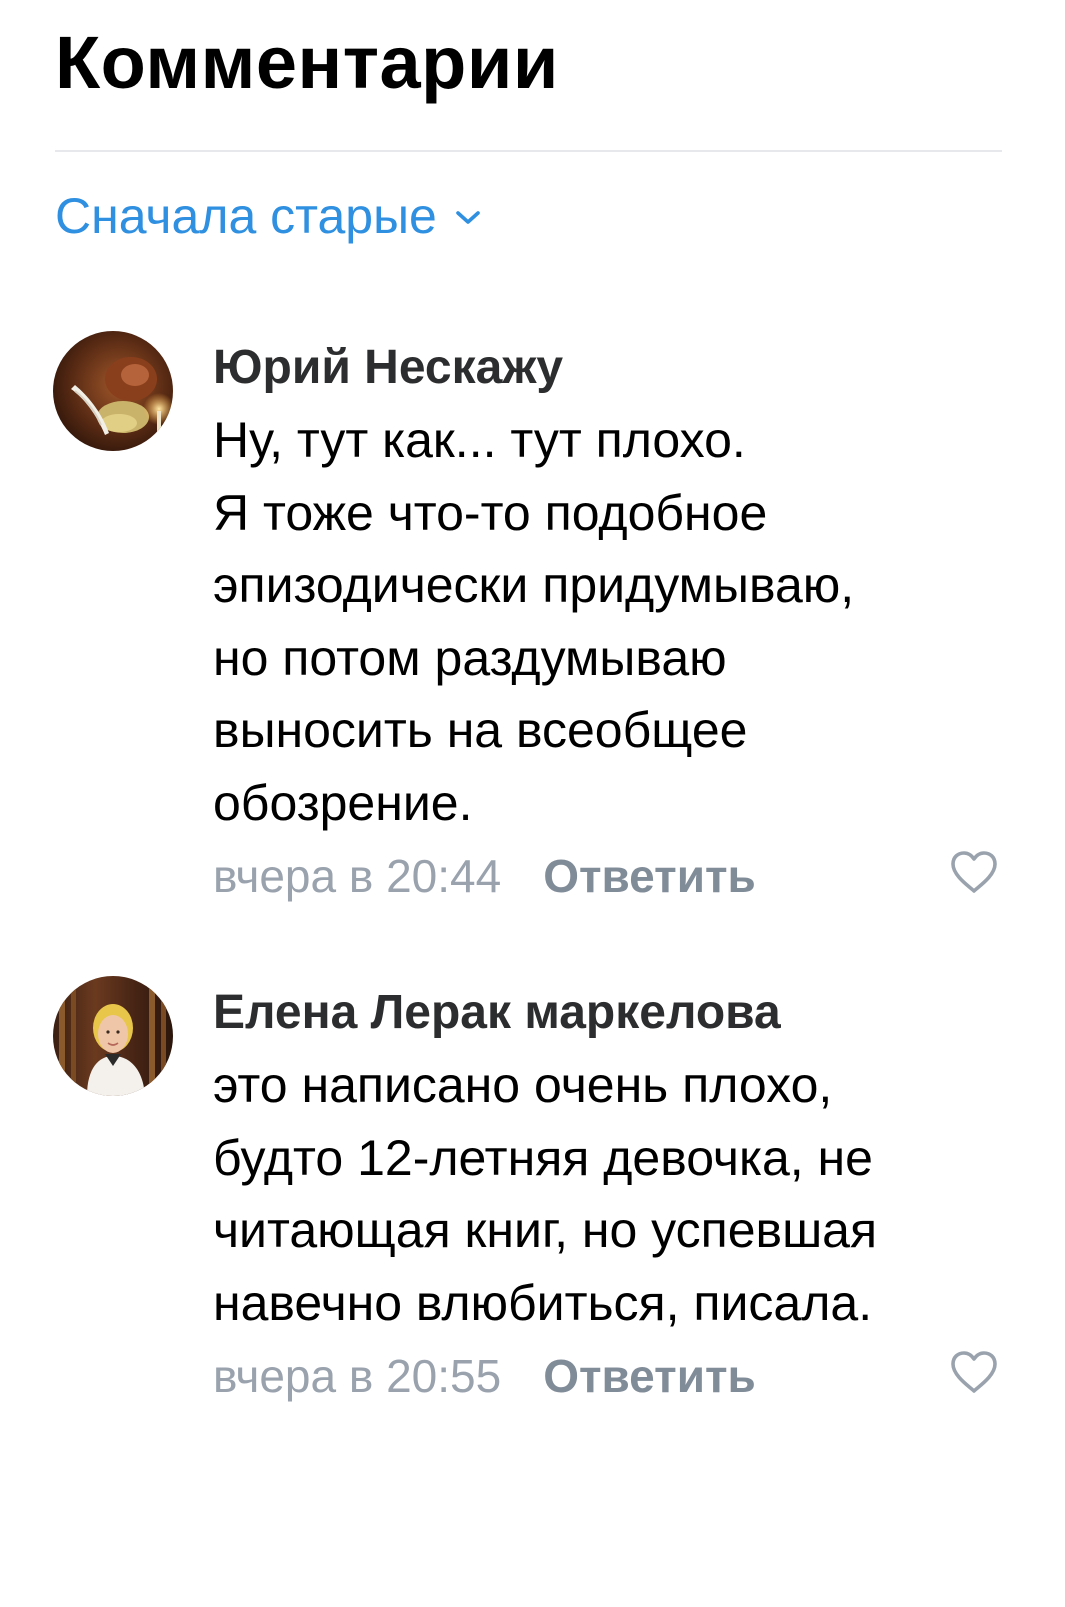 The width and height of the screenshot is (1065, 1607). I want to click on comment-text-line: Я тоже что-то подобное, so click(490, 512).